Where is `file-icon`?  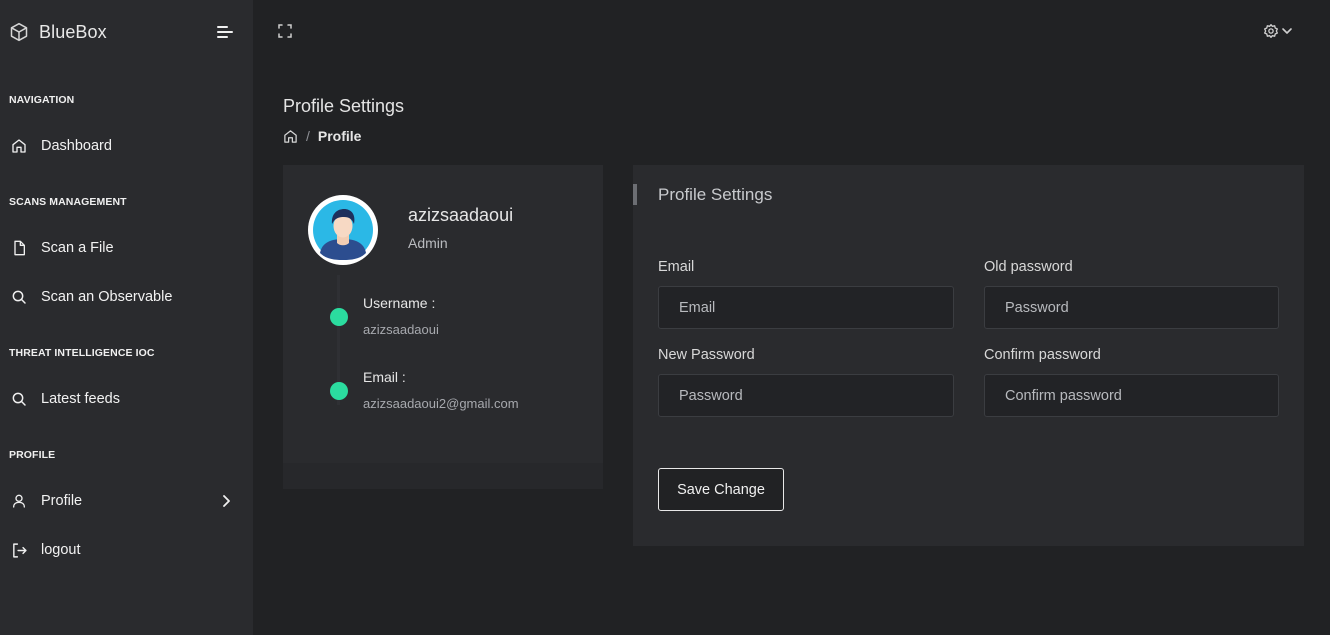
file-icon is located at coordinates (19, 248).